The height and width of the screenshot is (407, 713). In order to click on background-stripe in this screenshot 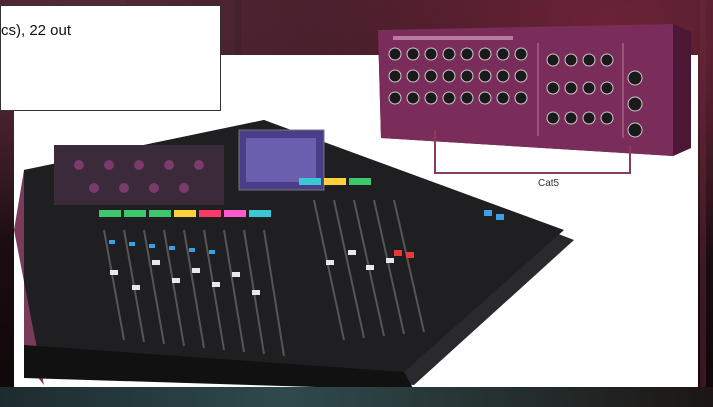, I will do `click(703, 203)`.